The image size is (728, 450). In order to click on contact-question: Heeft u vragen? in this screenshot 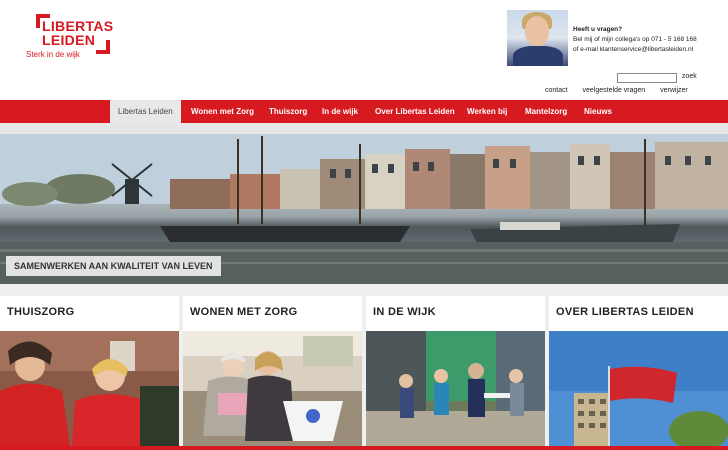, I will do `click(598, 29)`.